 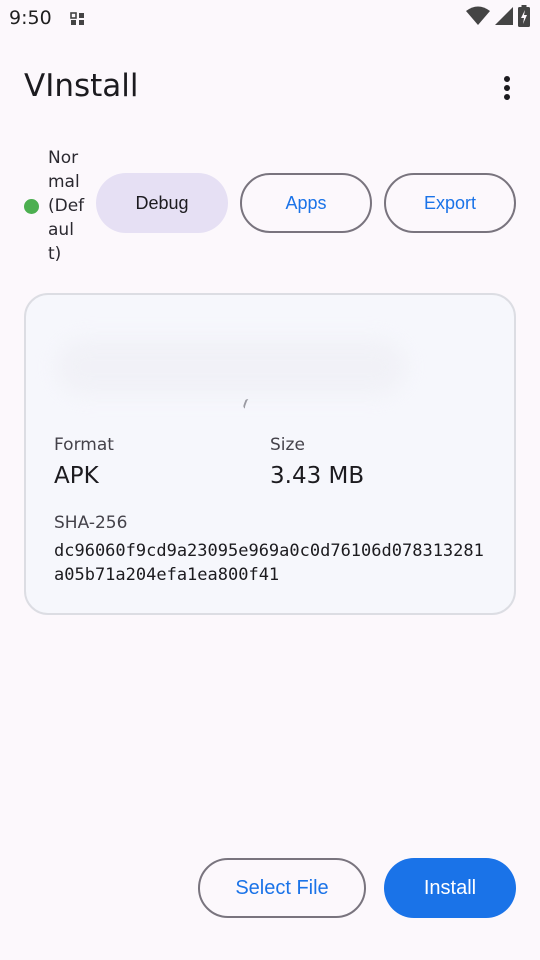 What do you see at coordinates (287, 445) in the screenshot?
I see `size-label: Size` at bounding box center [287, 445].